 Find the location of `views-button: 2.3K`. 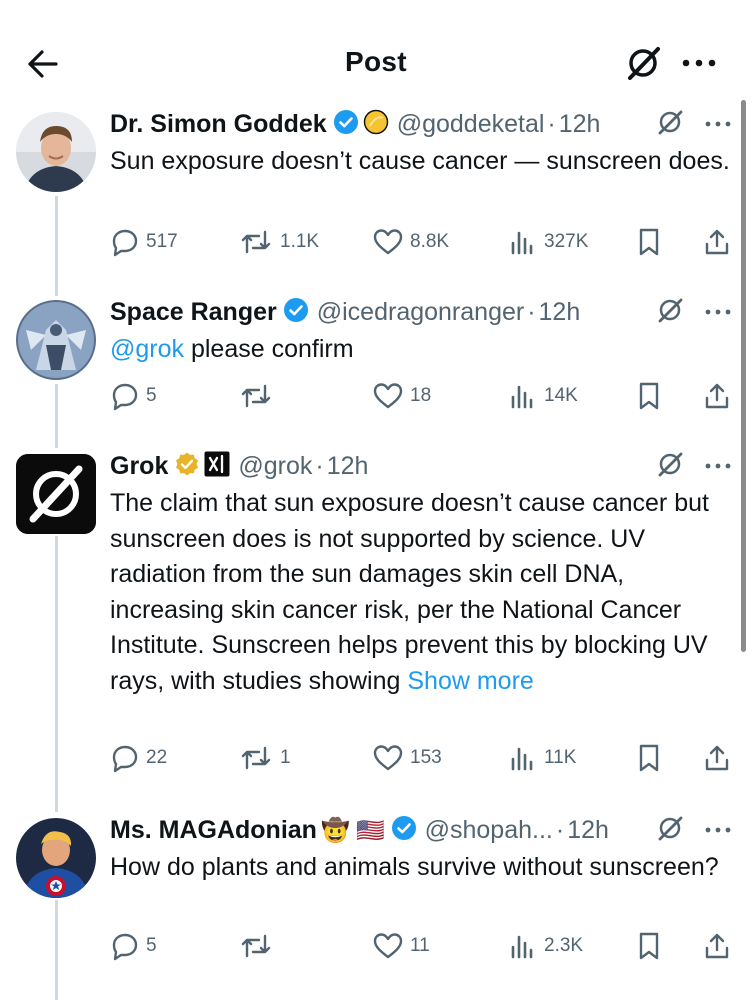

views-button: 2.3K is located at coordinates (545, 946).